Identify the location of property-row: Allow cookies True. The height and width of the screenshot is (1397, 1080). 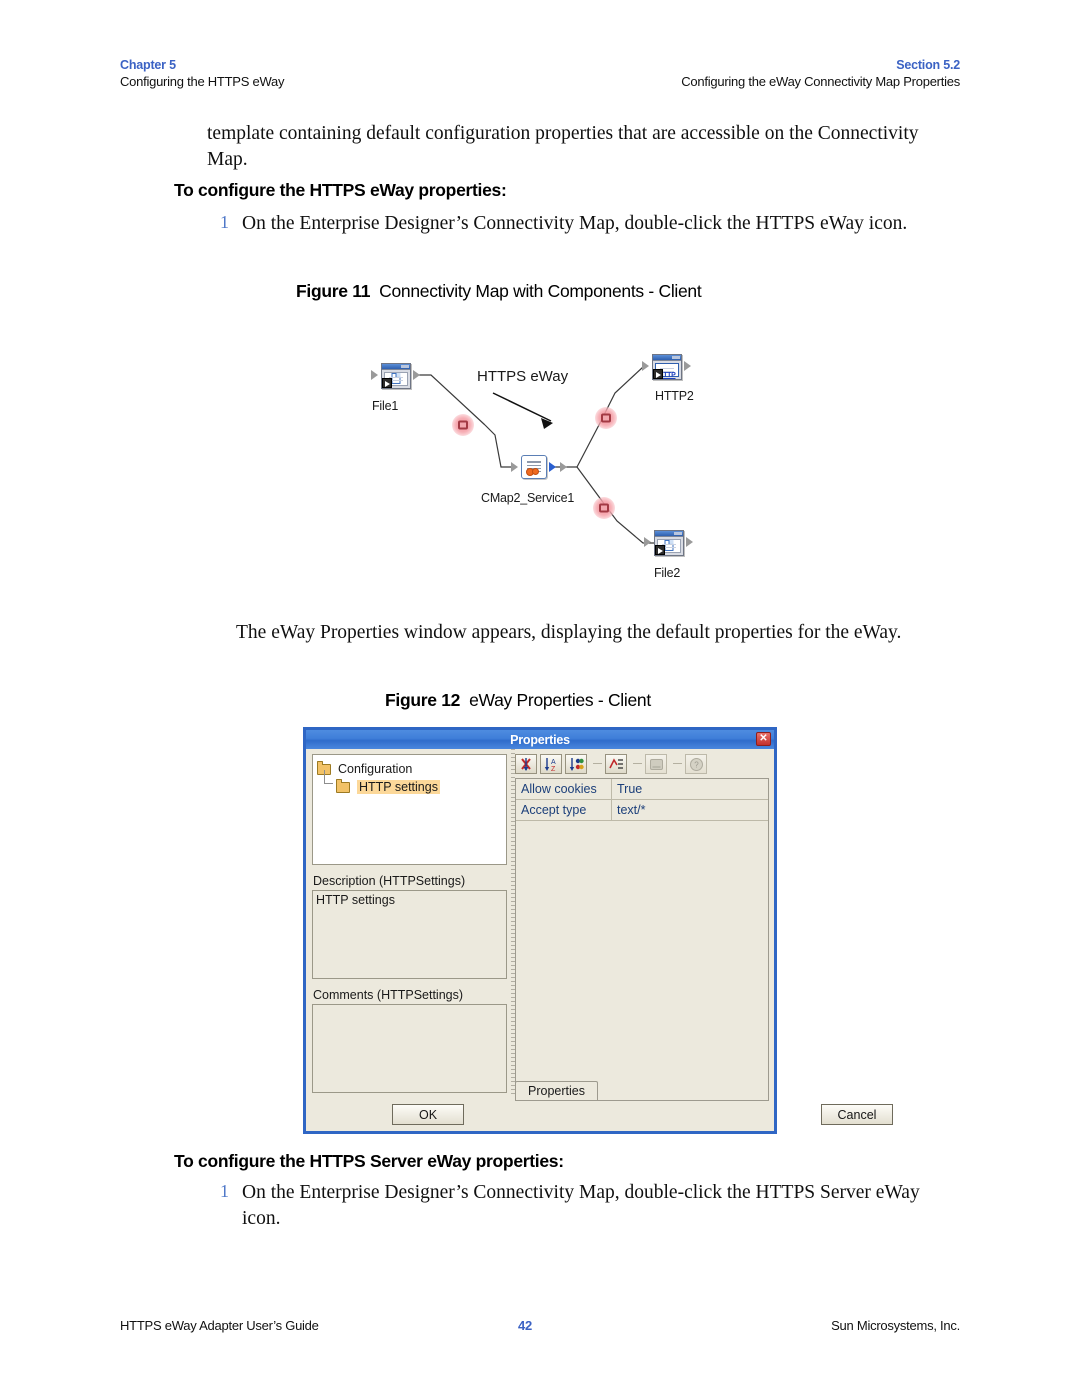
(642, 789).